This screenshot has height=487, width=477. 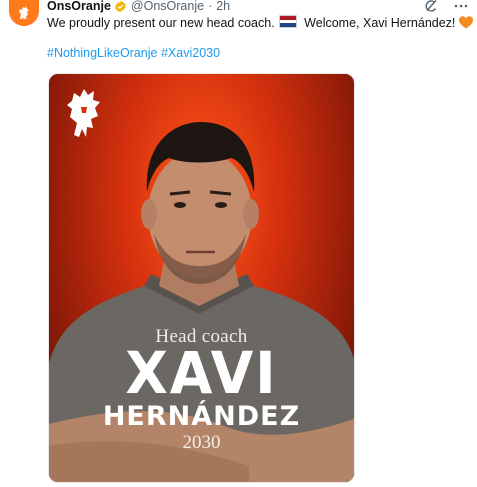 I want to click on handle: @OnsOranje, so click(x=167, y=6).